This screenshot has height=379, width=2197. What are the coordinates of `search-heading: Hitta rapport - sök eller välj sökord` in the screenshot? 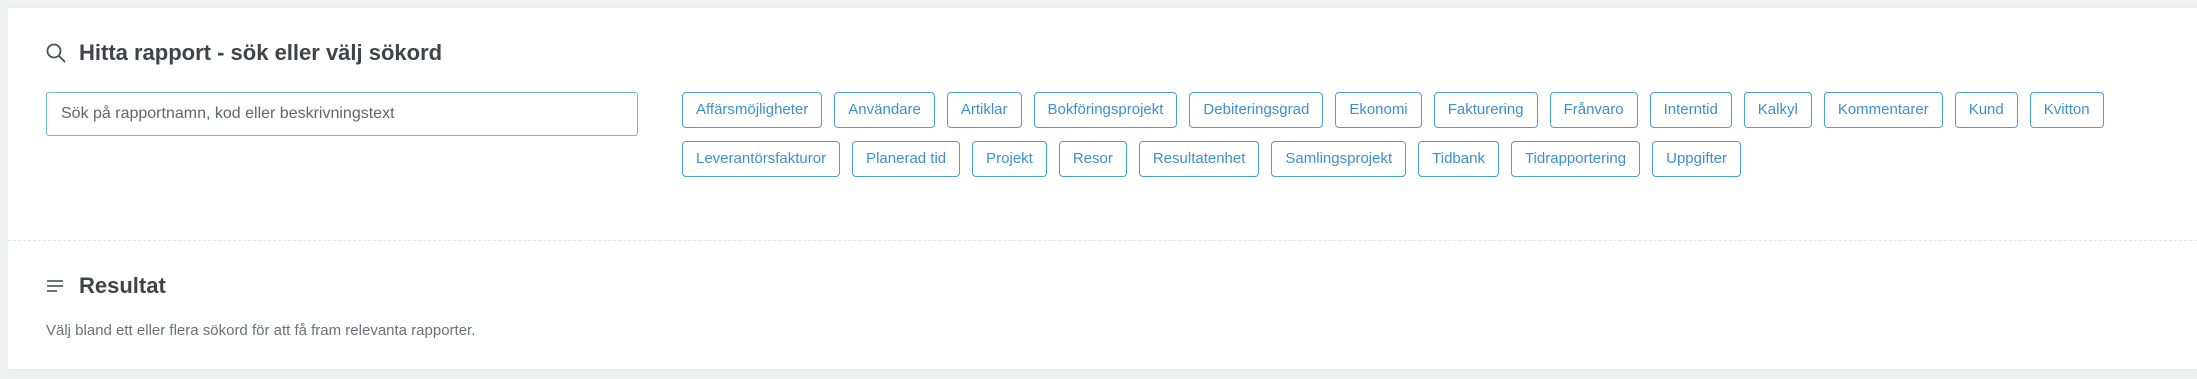 It's located at (243, 53).